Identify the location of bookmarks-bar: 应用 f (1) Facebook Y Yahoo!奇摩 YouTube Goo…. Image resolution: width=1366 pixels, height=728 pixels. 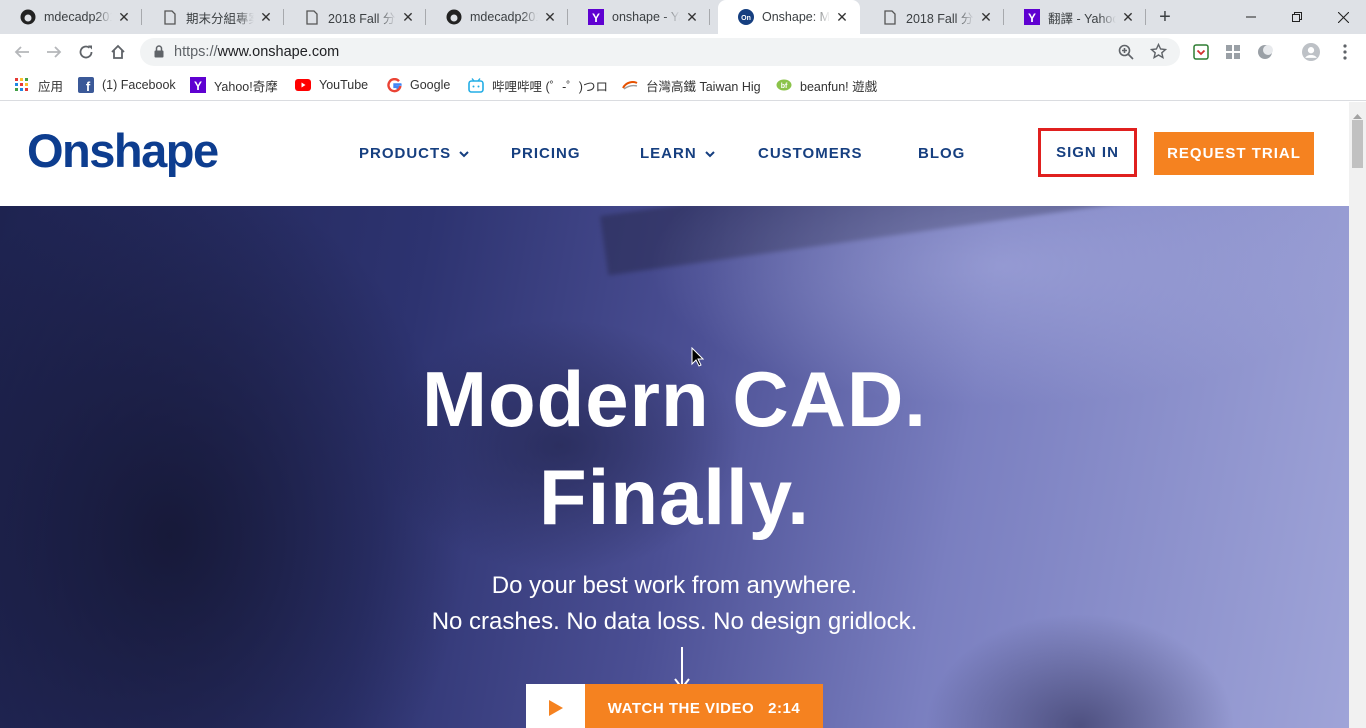
(683, 85).